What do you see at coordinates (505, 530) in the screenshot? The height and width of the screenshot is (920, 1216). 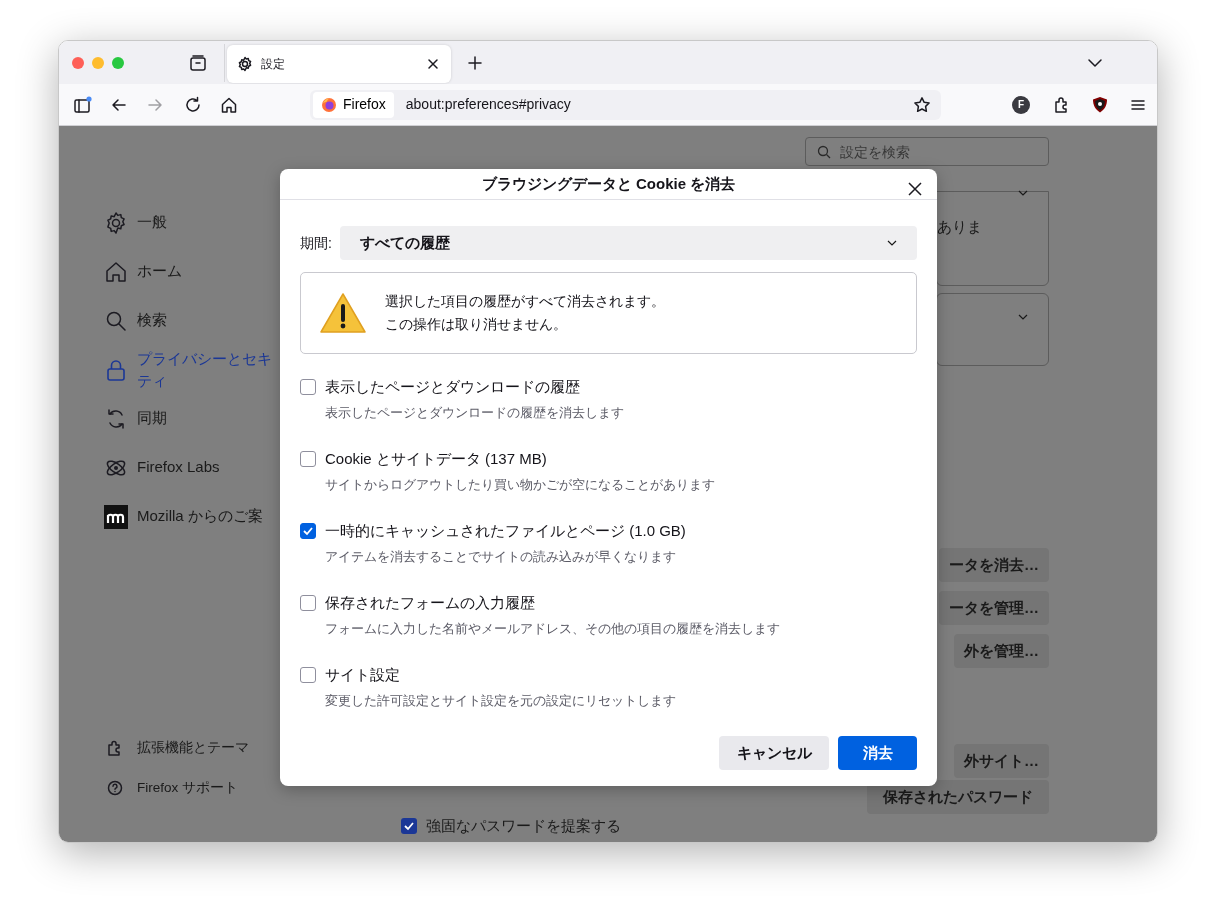 I see `option-label: 一時的にキャッシュされたファイルとページ (1.0 GB)` at bounding box center [505, 530].